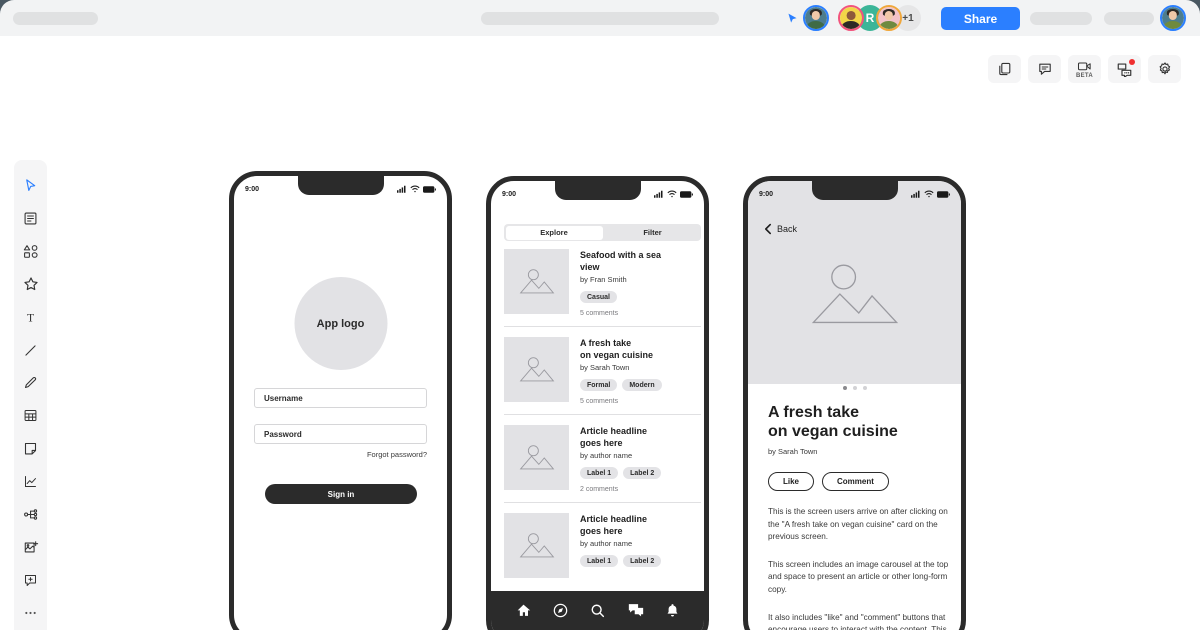 This screenshot has height=630, width=1200. I want to click on tag: Casual, so click(598, 297).